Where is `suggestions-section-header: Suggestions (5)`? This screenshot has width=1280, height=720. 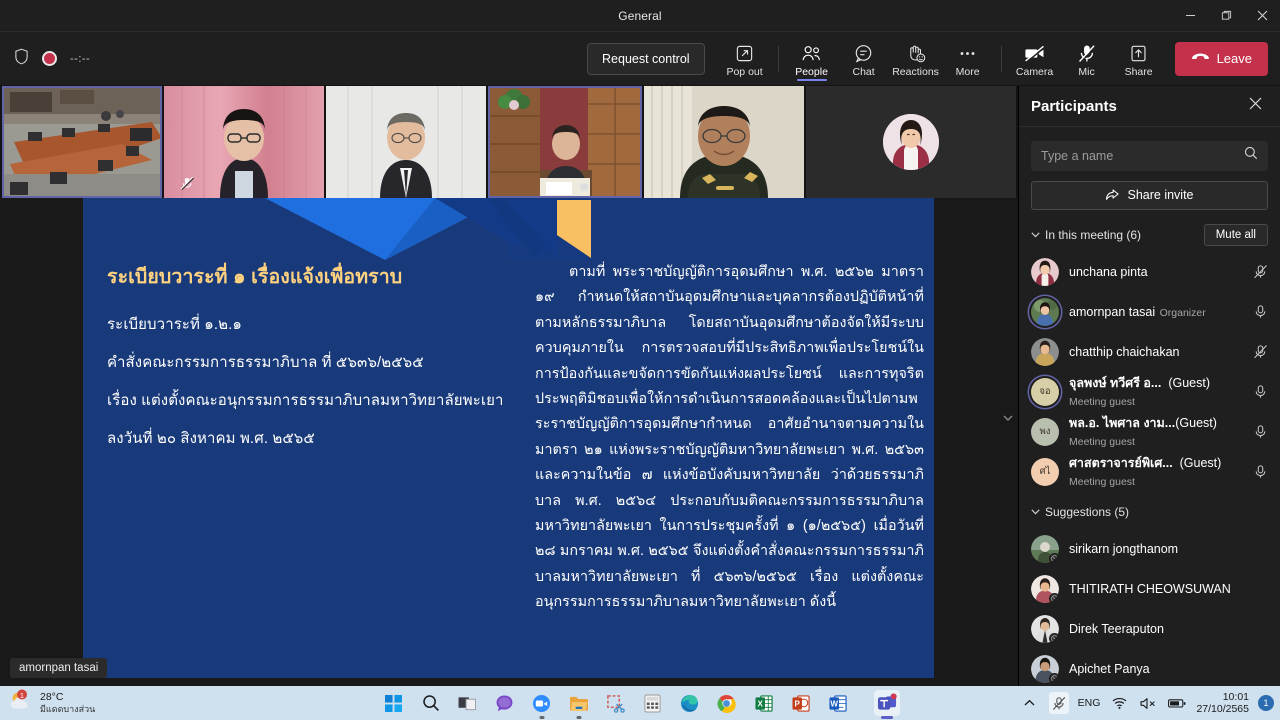
suggestions-section-header: Suggestions (5) is located at coordinates (1149, 512).